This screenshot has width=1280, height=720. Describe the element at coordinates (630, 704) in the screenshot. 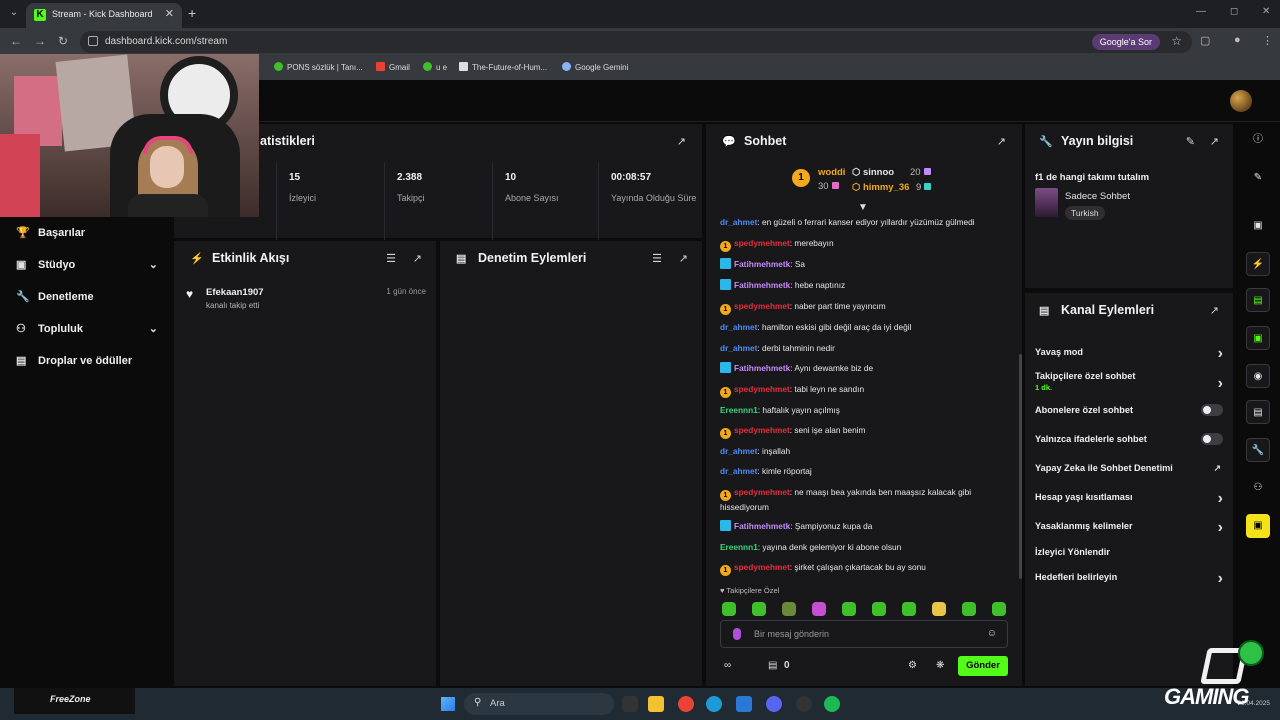

I see `task-view-icon` at that location.